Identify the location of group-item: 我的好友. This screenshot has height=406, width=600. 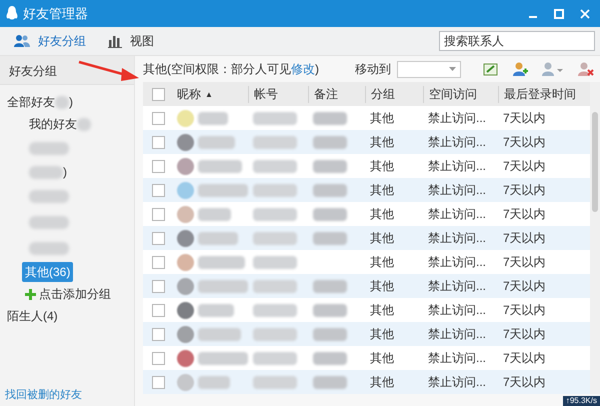
(60, 124).